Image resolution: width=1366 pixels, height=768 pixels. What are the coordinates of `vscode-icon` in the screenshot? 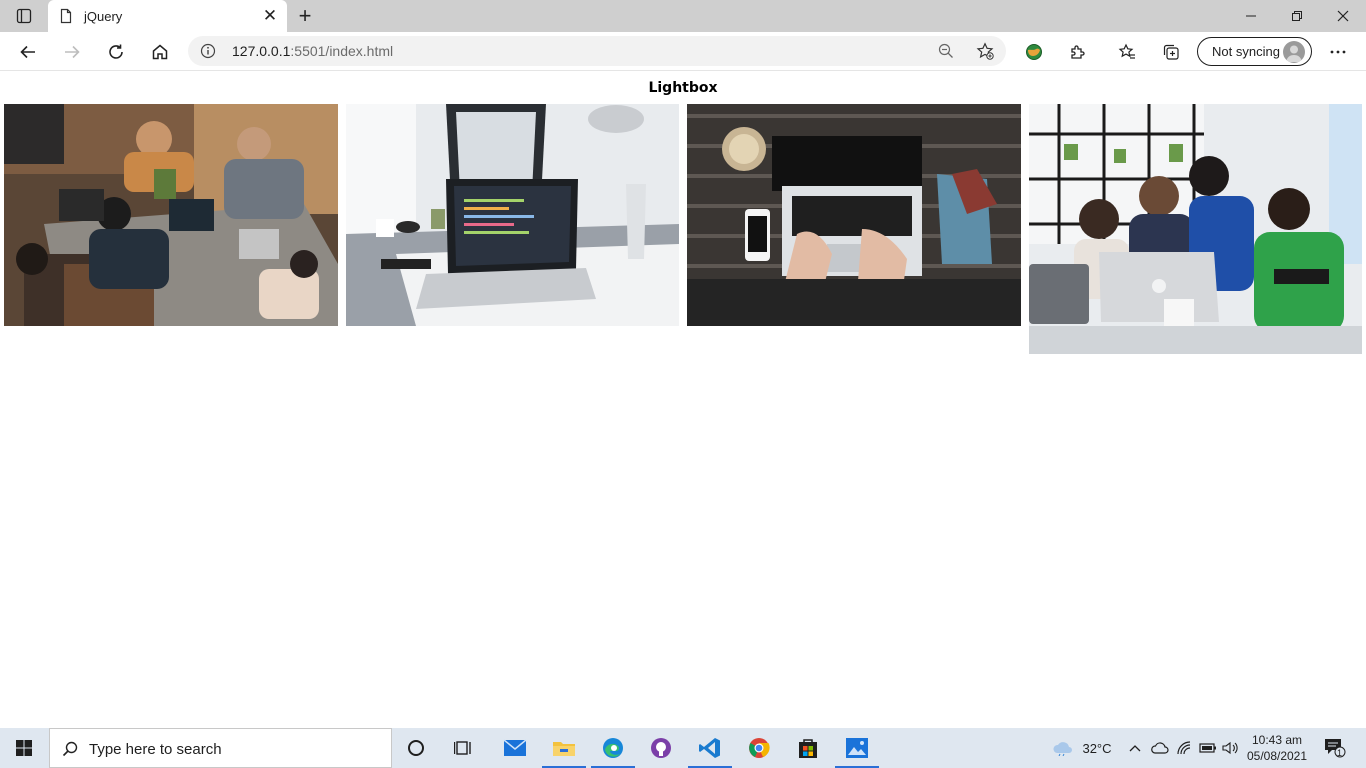 It's located at (709, 748).